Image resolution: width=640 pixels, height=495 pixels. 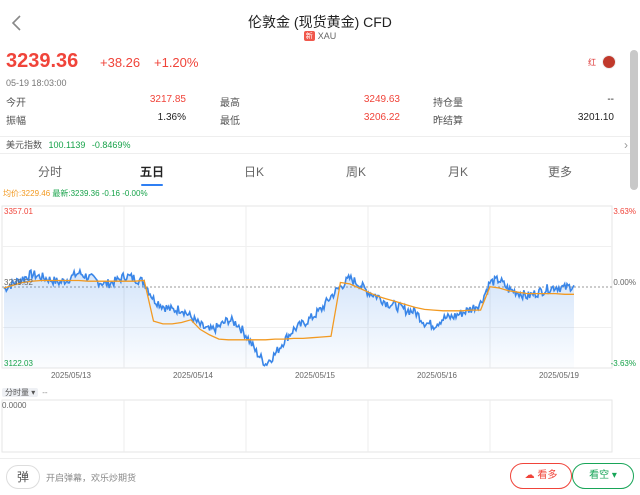 I want to click on latest-change: -0.16, so click(x=110, y=193).